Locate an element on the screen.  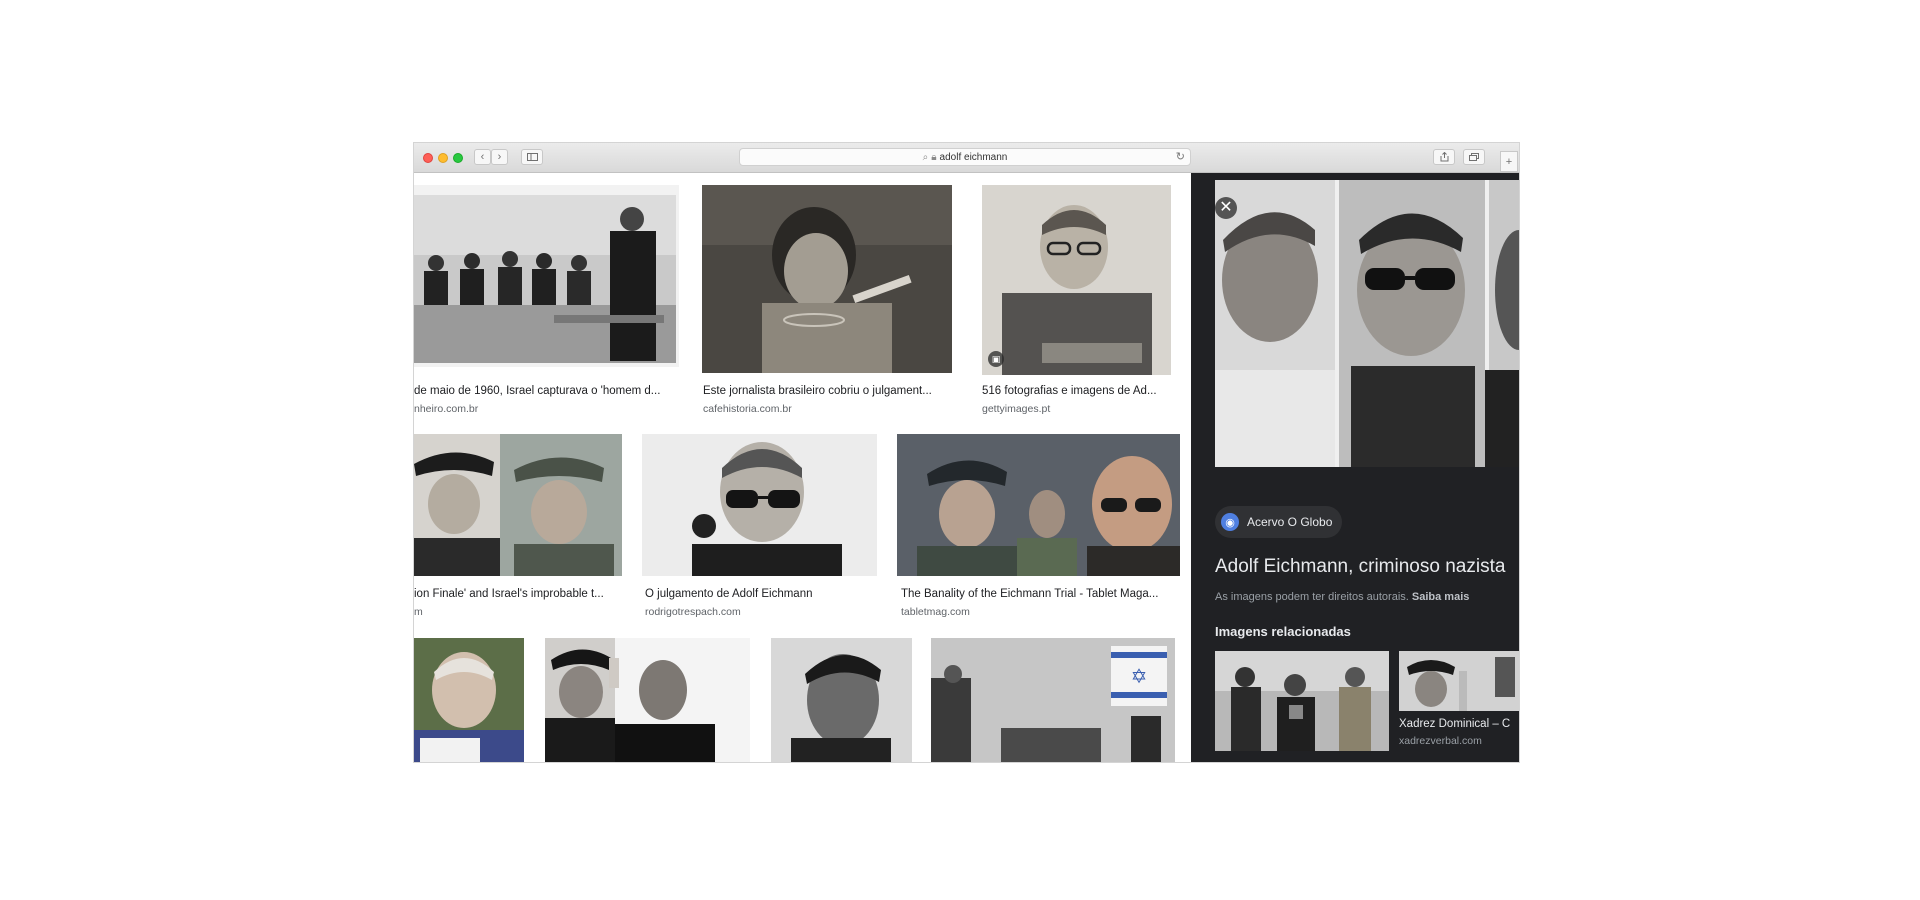
source-chip-label: Acervo O Globo is located at coordinates (1290, 522).